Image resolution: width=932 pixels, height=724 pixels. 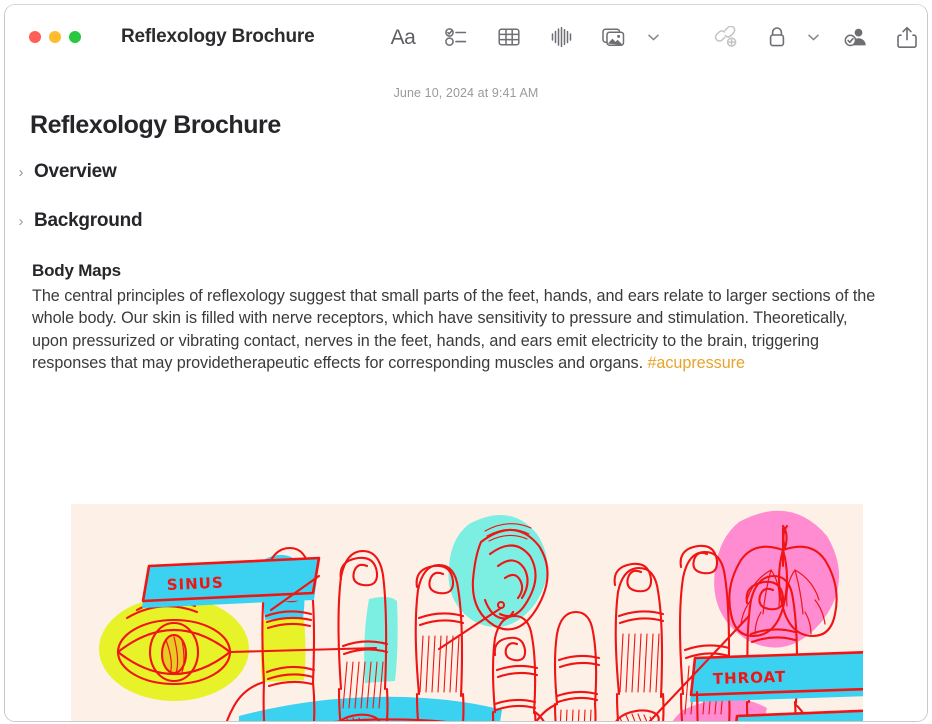 I want to click on aa-icon: Aa, so click(x=403, y=37).